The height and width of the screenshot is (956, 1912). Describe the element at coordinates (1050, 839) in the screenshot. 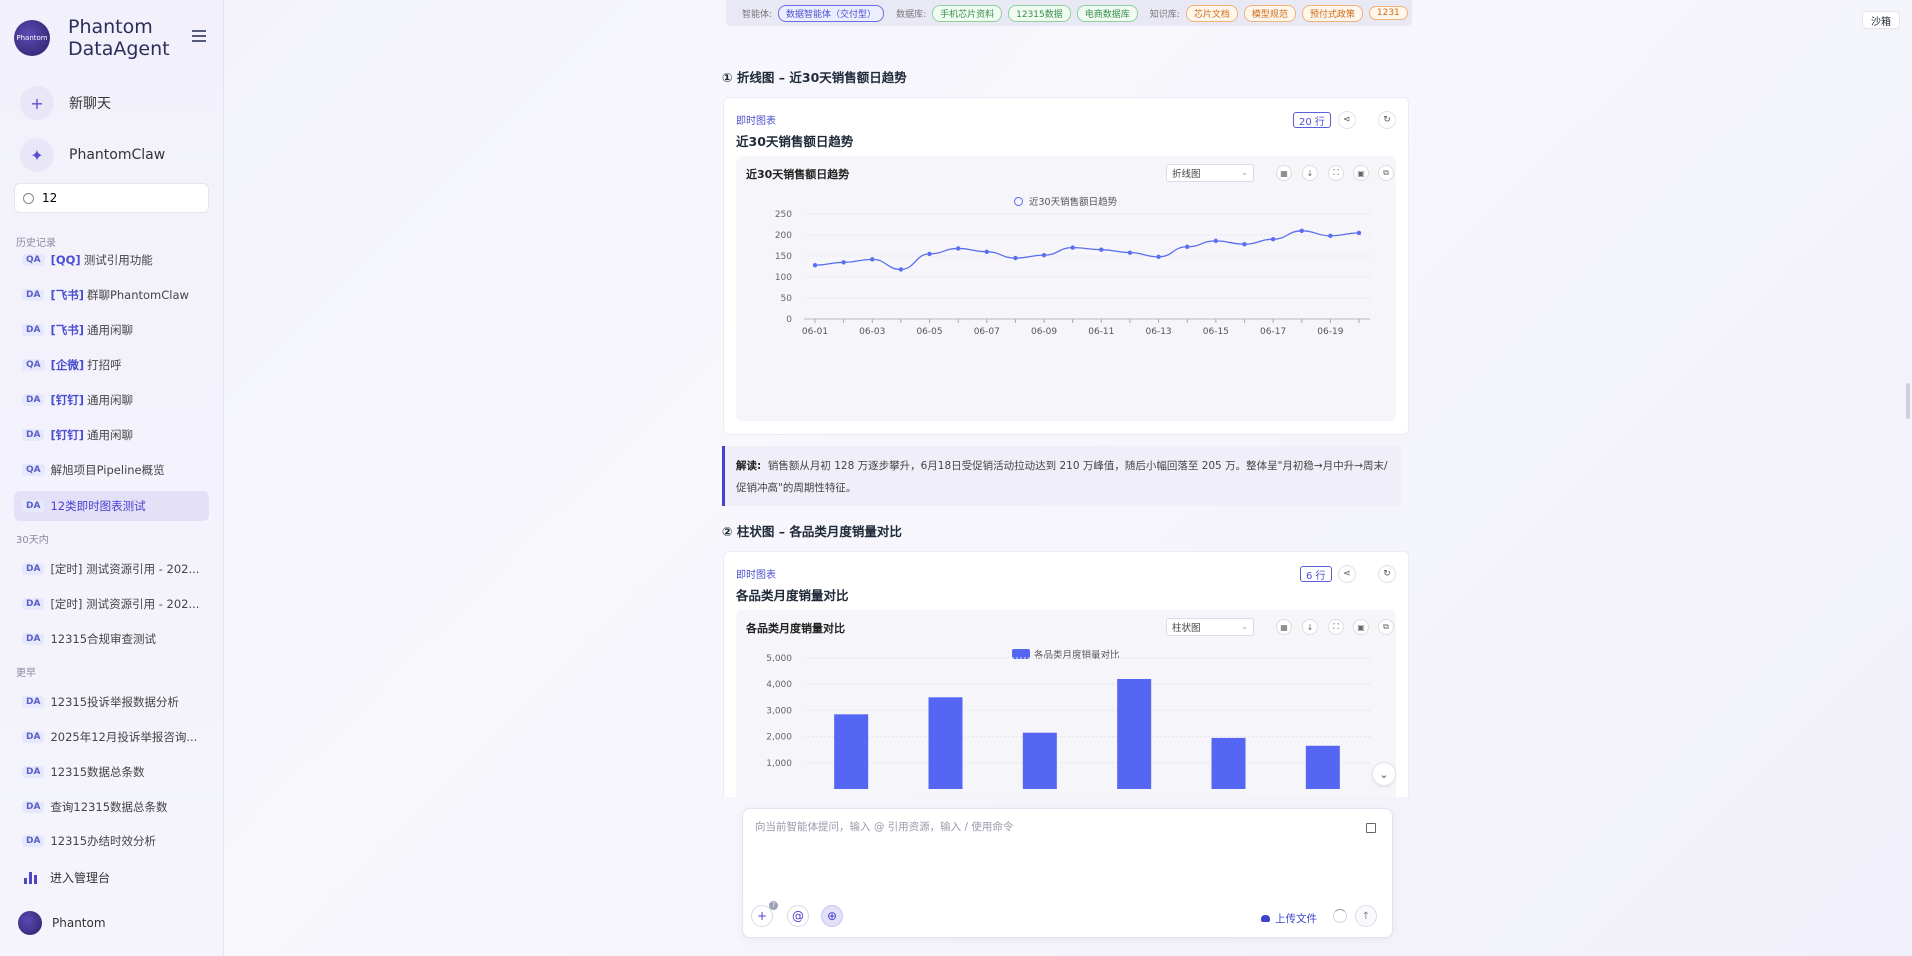

I see `message-input` at that location.